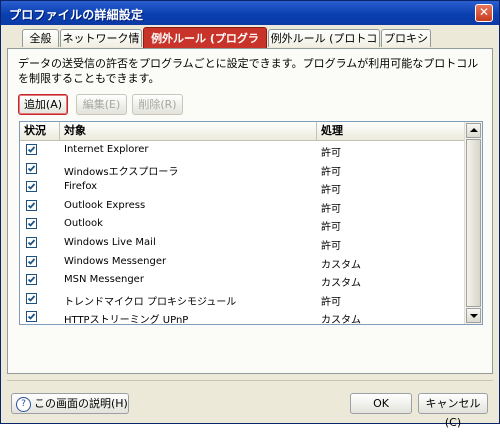  I want to click on program-name: Outlook, so click(83, 224).